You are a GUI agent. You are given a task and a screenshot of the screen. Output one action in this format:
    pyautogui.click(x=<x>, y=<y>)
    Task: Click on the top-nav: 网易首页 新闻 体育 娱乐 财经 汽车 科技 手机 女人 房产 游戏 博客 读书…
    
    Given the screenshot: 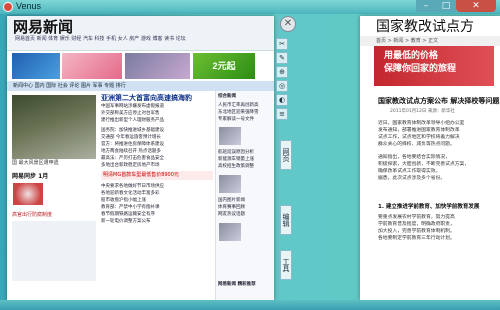 What is the action you would take?
    pyautogui.click(x=140, y=41)
    